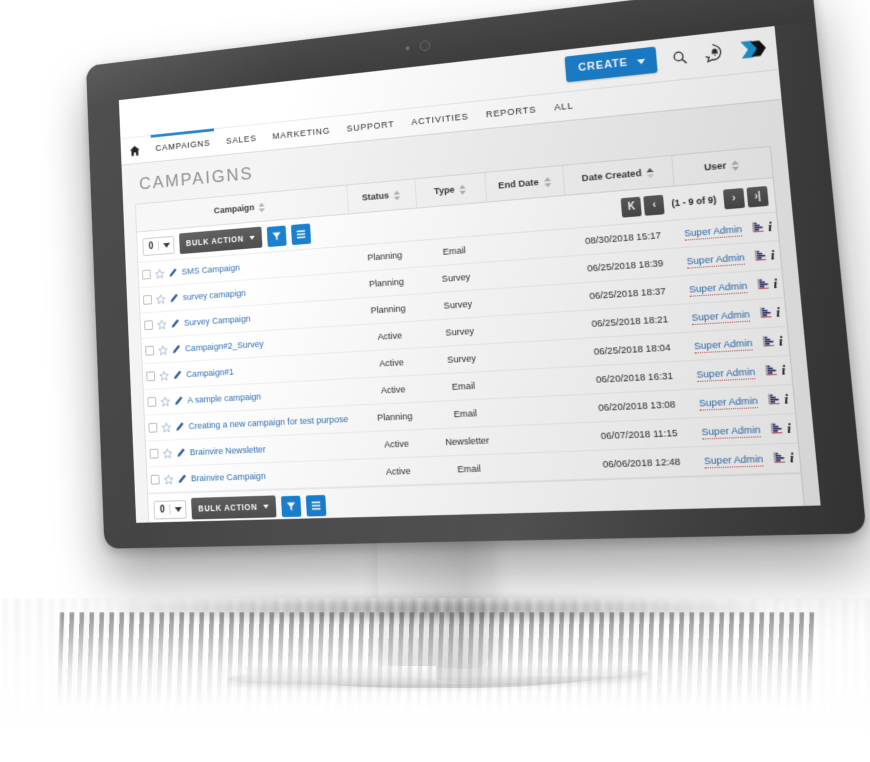  Describe the element at coordinates (158, 245) in the screenshot. I see `selected-count-dropdown: 0` at that location.